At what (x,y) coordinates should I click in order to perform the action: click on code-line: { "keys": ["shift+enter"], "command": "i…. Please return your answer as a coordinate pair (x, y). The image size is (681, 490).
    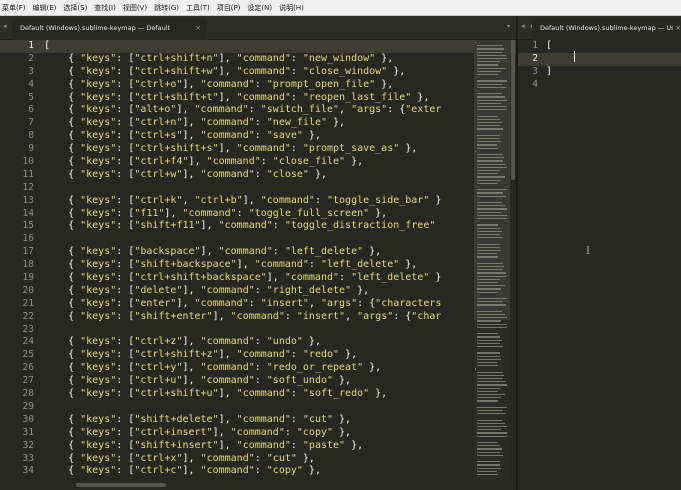
    Looking at the image, I should click on (243, 316).